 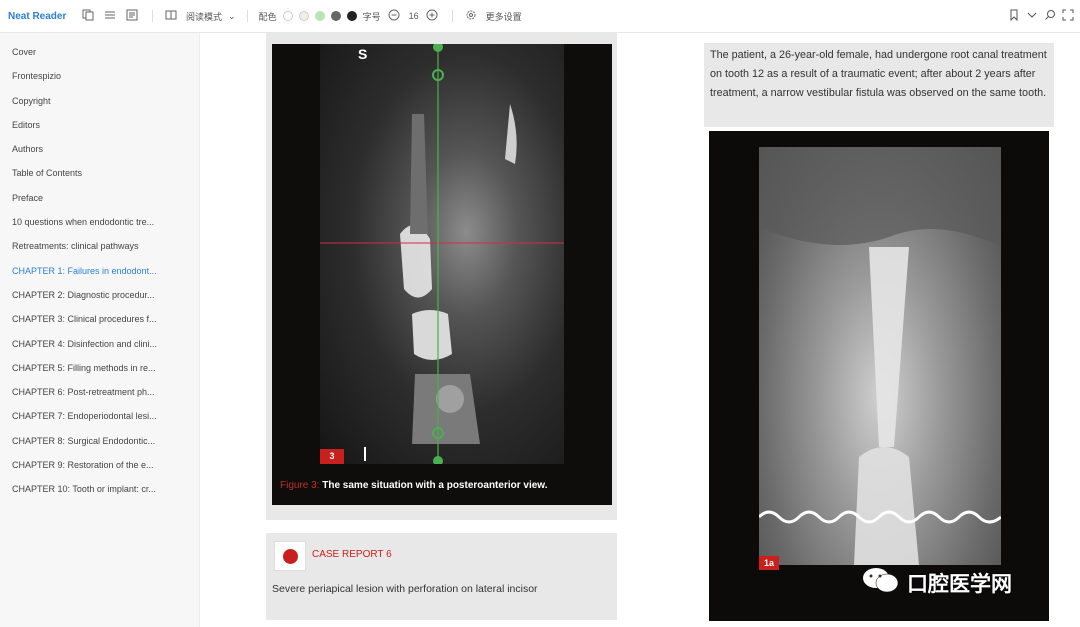 I want to click on case-report-title: CASE REPORT 6, so click(x=352, y=554).